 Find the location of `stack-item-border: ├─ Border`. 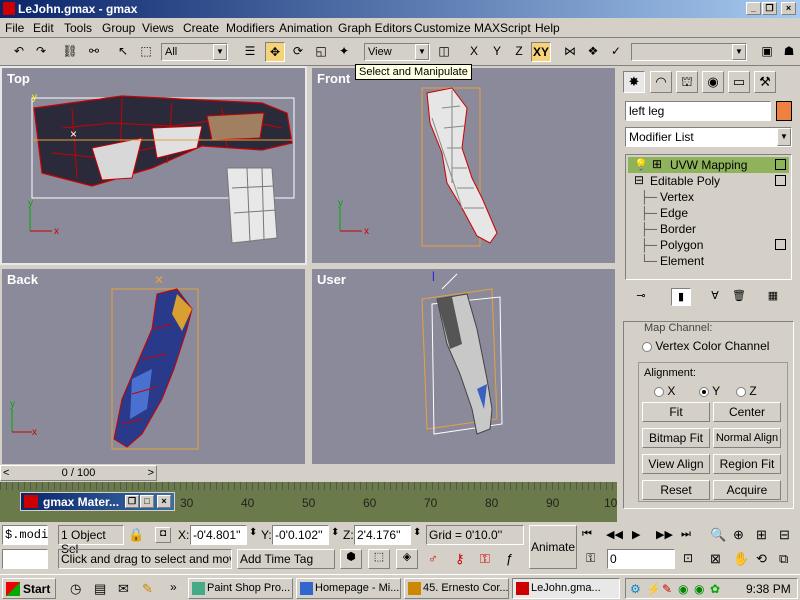

stack-item-border: ├─ Border is located at coordinates (708, 229).